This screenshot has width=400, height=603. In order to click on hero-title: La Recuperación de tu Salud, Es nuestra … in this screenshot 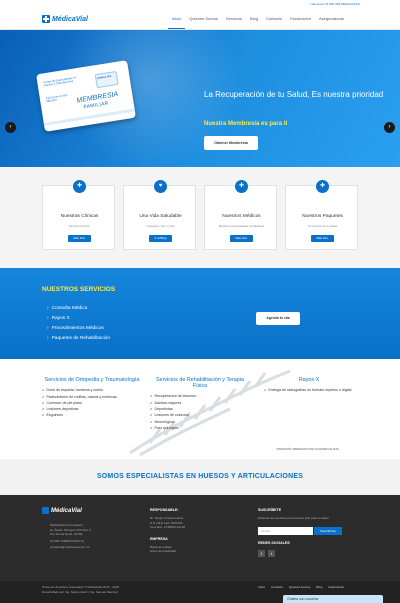, I will do `click(294, 94)`.